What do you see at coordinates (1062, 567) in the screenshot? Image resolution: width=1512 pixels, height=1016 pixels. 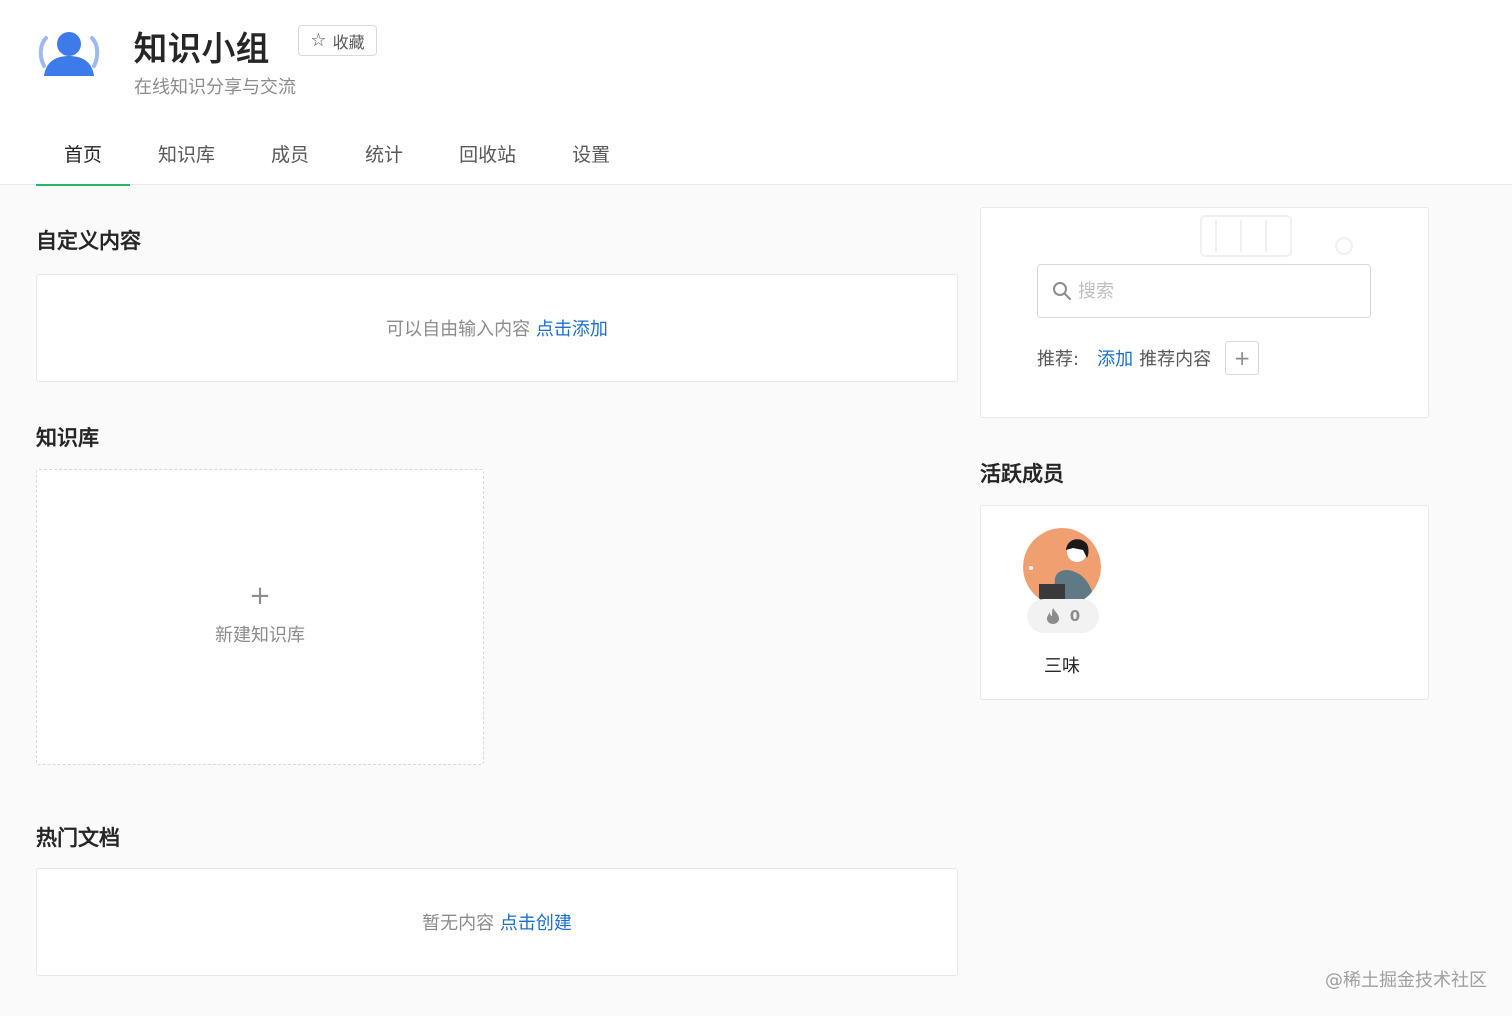 I see `avatar` at bounding box center [1062, 567].